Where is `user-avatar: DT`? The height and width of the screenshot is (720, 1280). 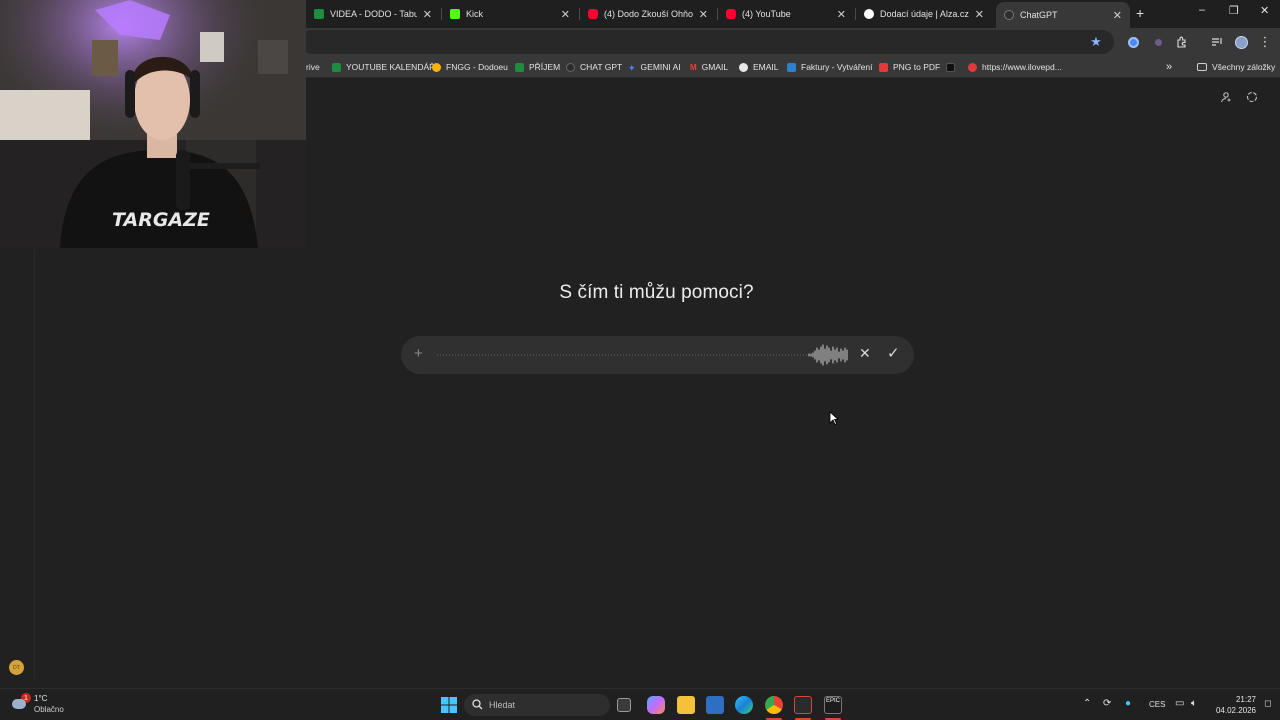 user-avatar: DT is located at coordinates (16, 667).